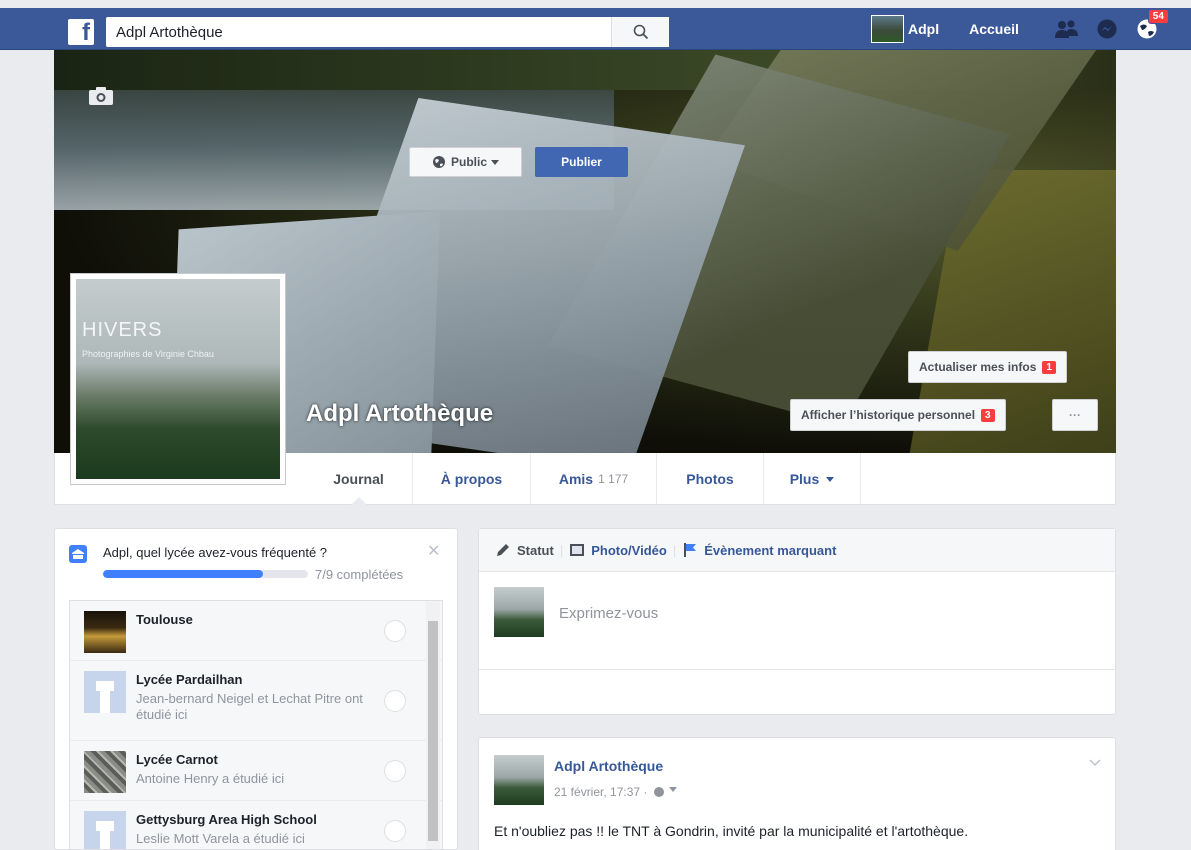 Image resolution: width=1191 pixels, height=850 pixels. I want to click on tab-more-label: Plus, so click(804, 478).